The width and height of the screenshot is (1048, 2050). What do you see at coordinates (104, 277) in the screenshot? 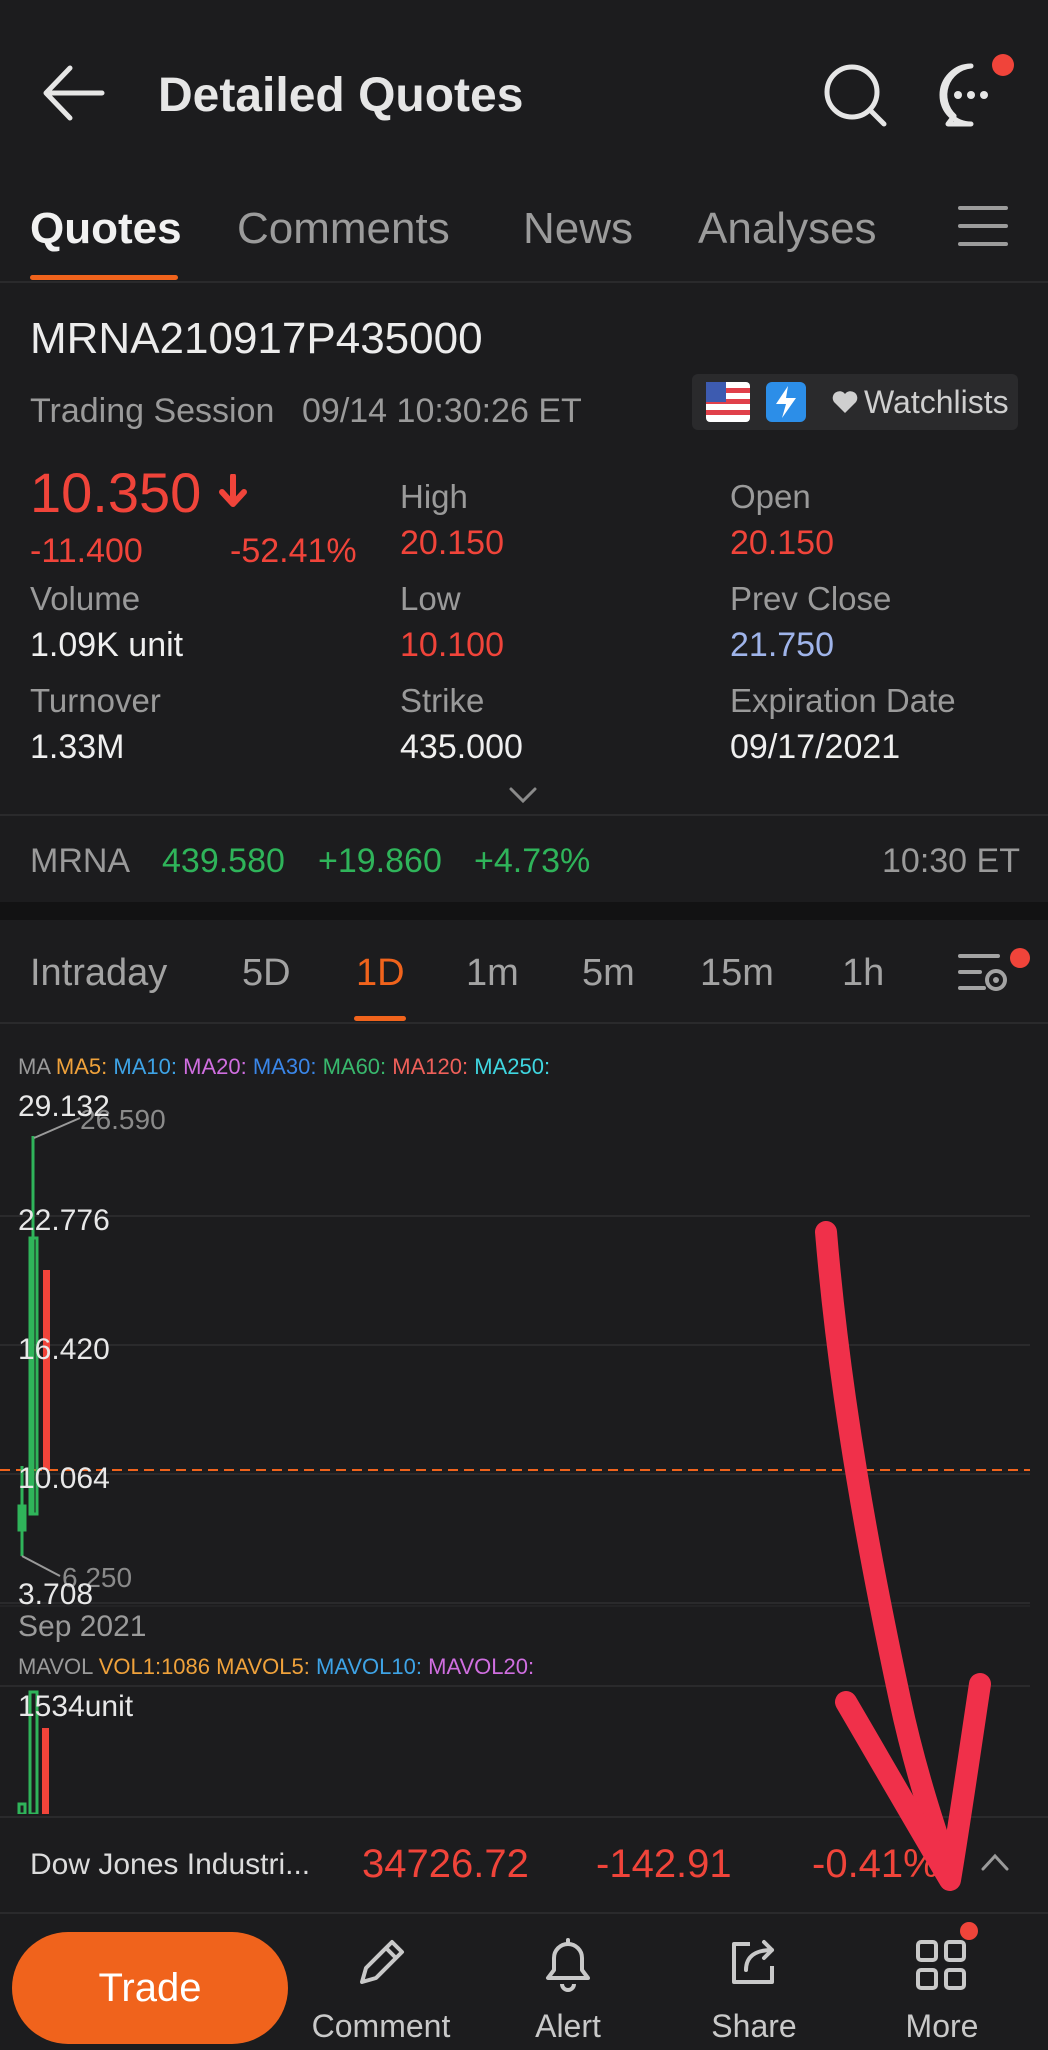
I see `tab-underline` at bounding box center [104, 277].